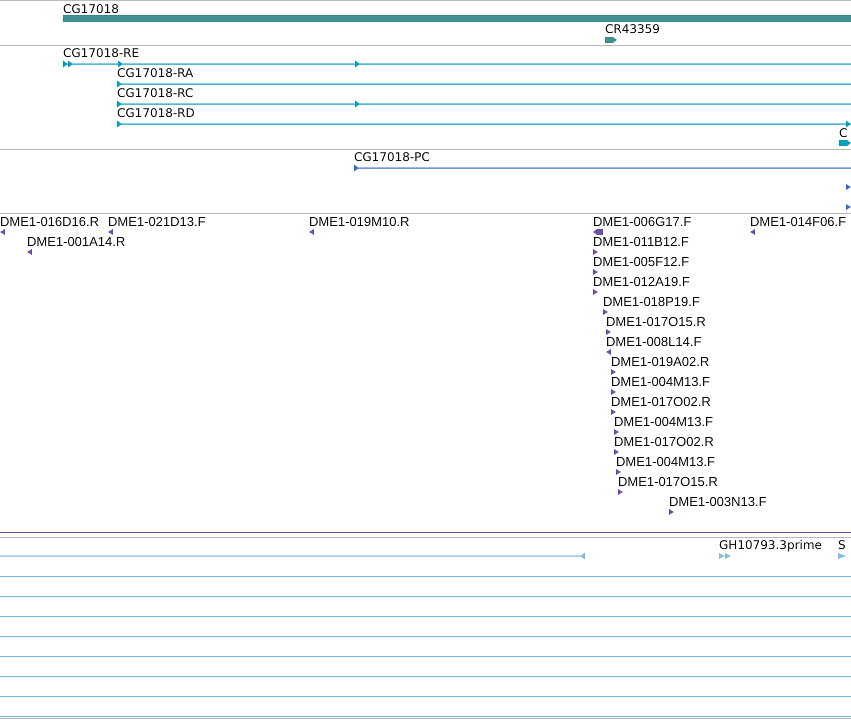  What do you see at coordinates (660, 361) in the screenshot?
I see `est-label: DME1-019A02.R` at bounding box center [660, 361].